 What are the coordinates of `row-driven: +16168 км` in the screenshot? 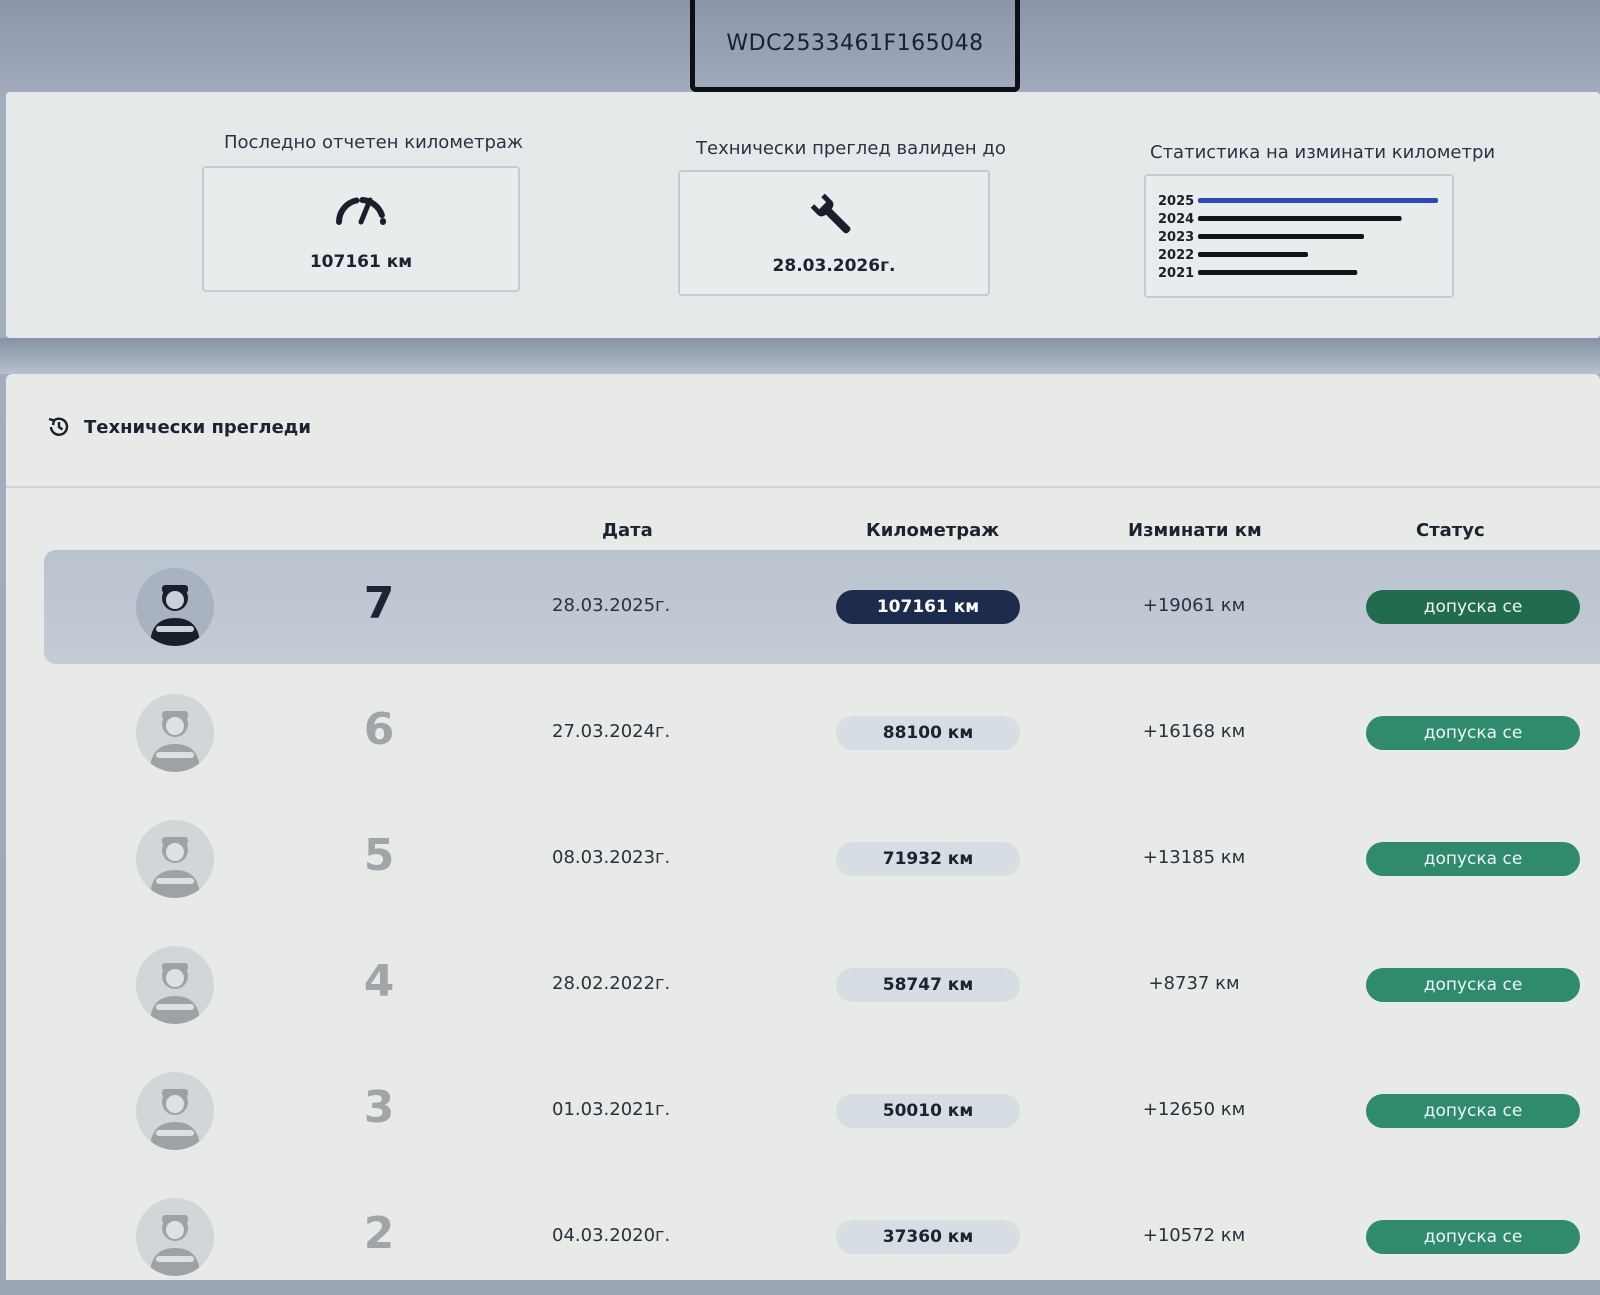 It's located at (1194, 731).